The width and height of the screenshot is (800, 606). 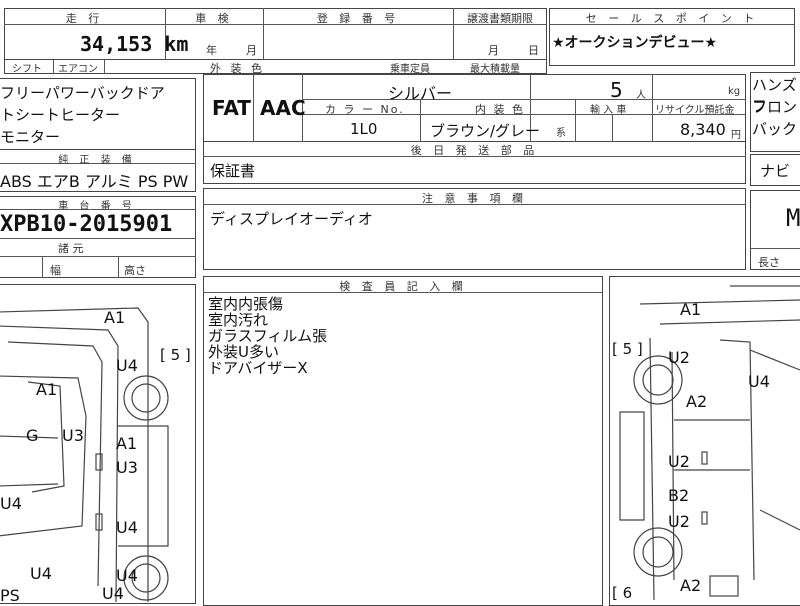 I want to click on genuine-header: 純 正 装 備, so click(x=97, y=160).